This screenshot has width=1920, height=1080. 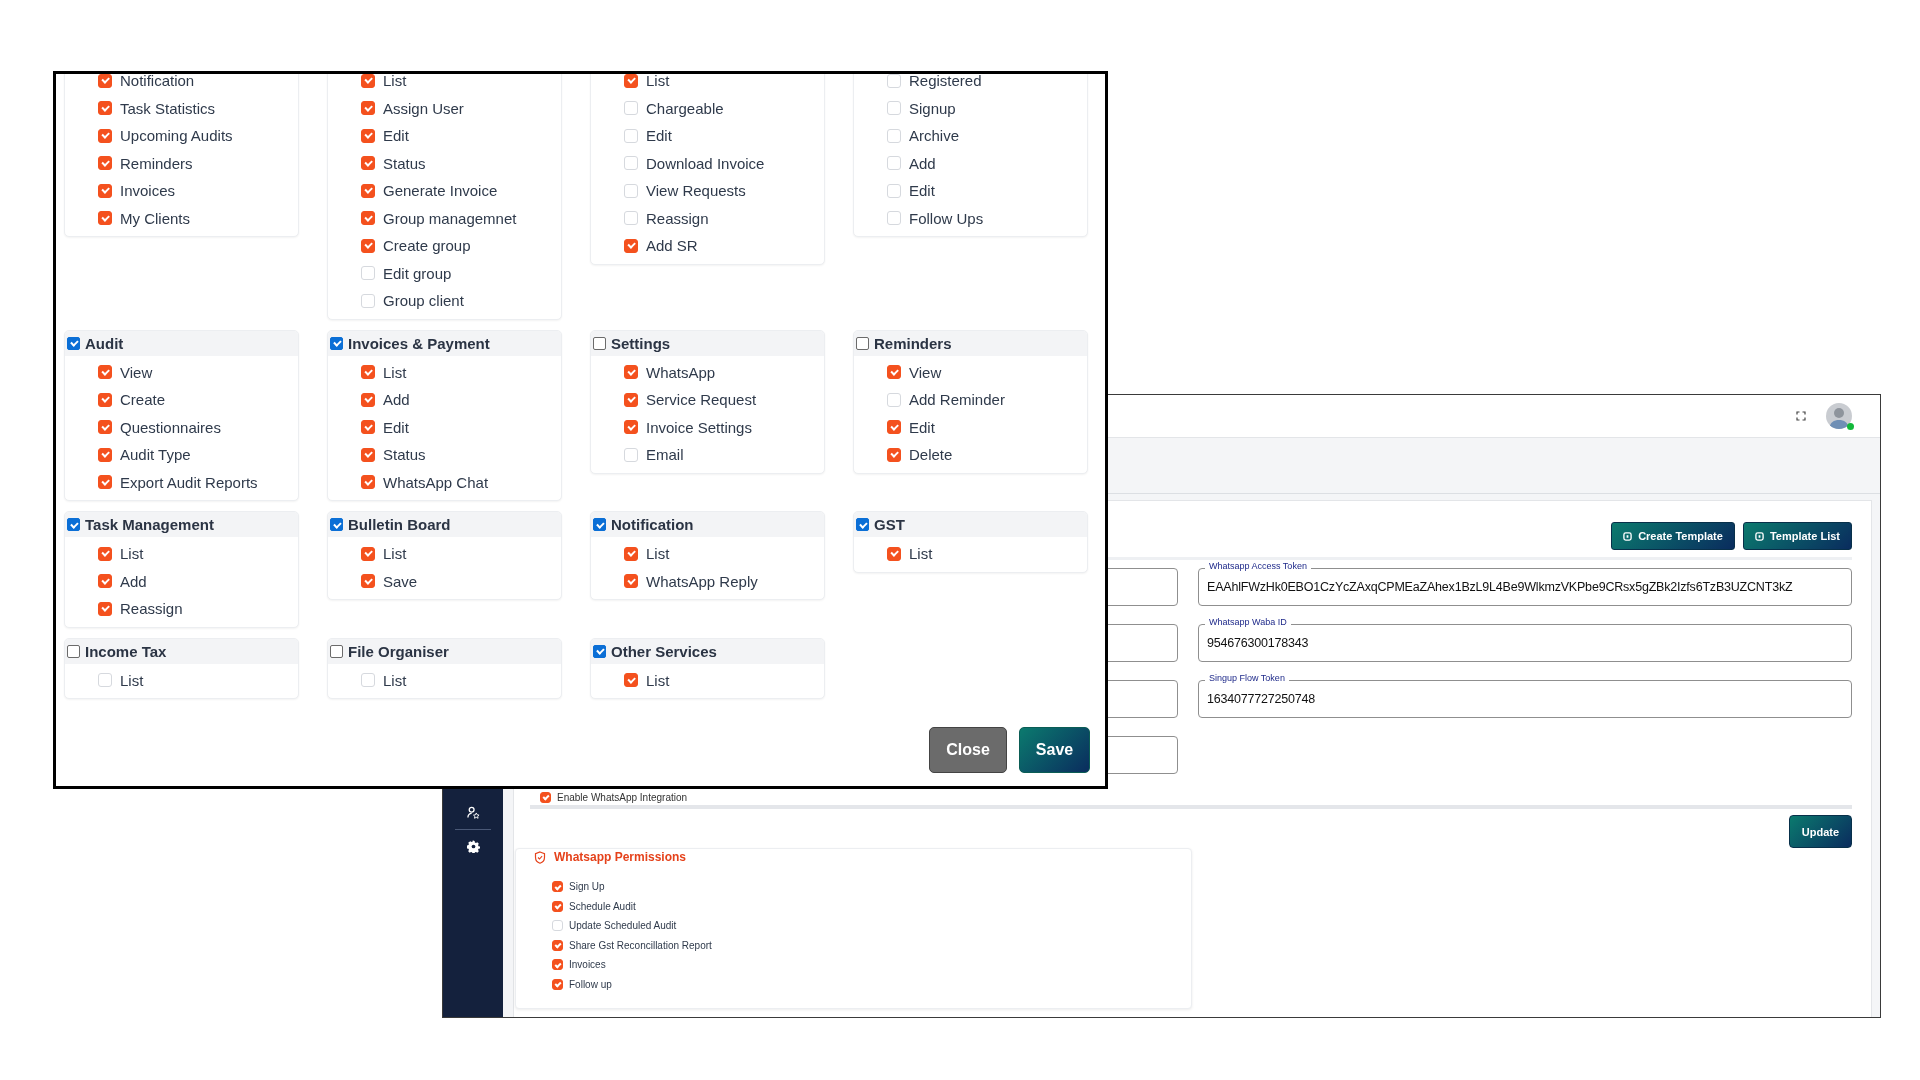 What do you see at coordinates (396, 400) in the screenshot?
I see `permission-label: Add` at bounding box center [396, 400].